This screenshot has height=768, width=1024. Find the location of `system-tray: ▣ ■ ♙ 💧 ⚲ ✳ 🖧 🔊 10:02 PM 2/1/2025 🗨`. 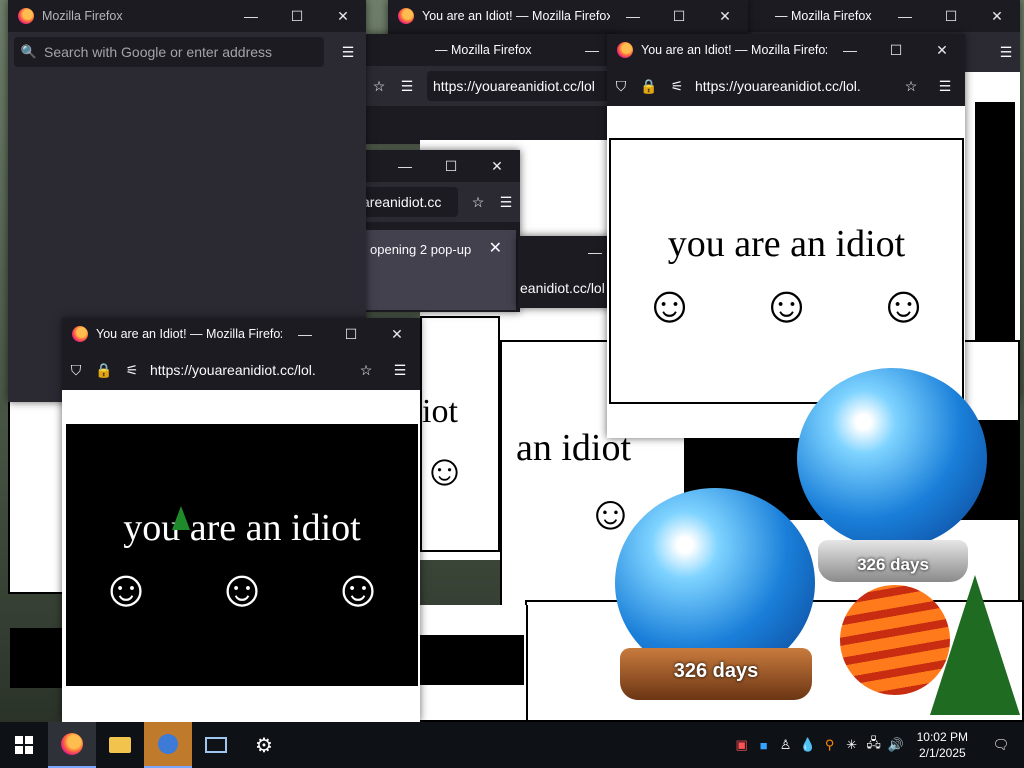

system-tray: ▣ ■ ♙ 💧 ⚲ ✳ 🖧 🔊 10:02 PM 2/1/2025 🗨 is located at coordinates (877, 745).